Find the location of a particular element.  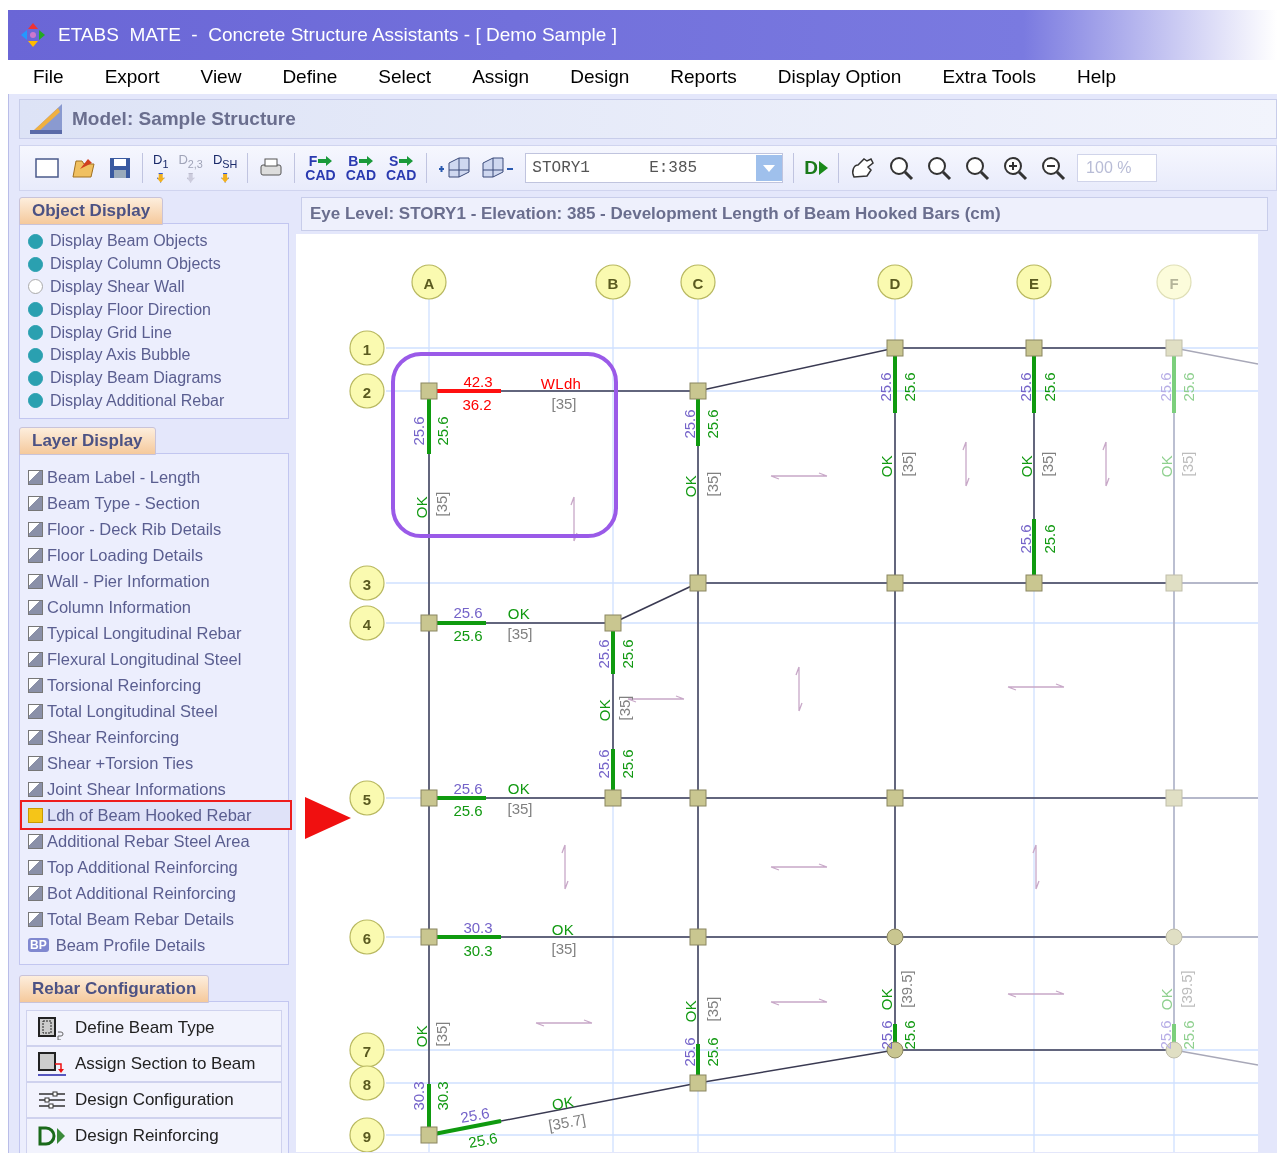

config-button: Define Beam Type is located at coordinates (154, 1028).